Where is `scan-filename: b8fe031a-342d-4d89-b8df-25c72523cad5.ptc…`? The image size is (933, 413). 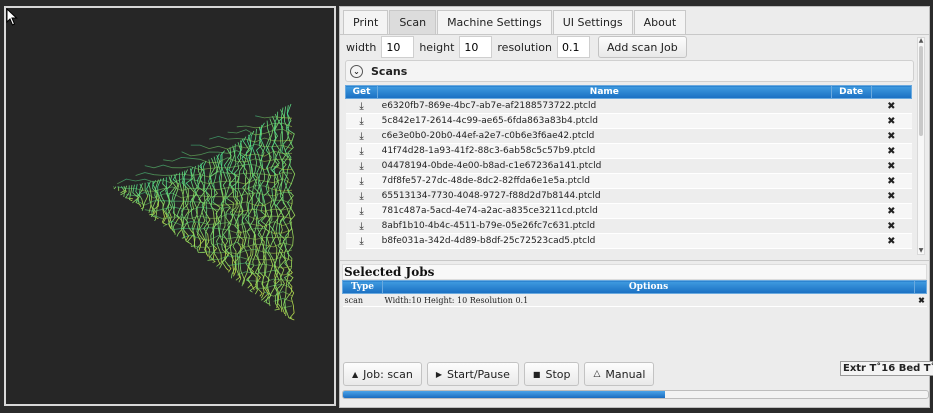 scan-filename: b8fe031a-342d-4d89-b8df-25c72523cad5.ptc… is located at coordinates (604, 241).